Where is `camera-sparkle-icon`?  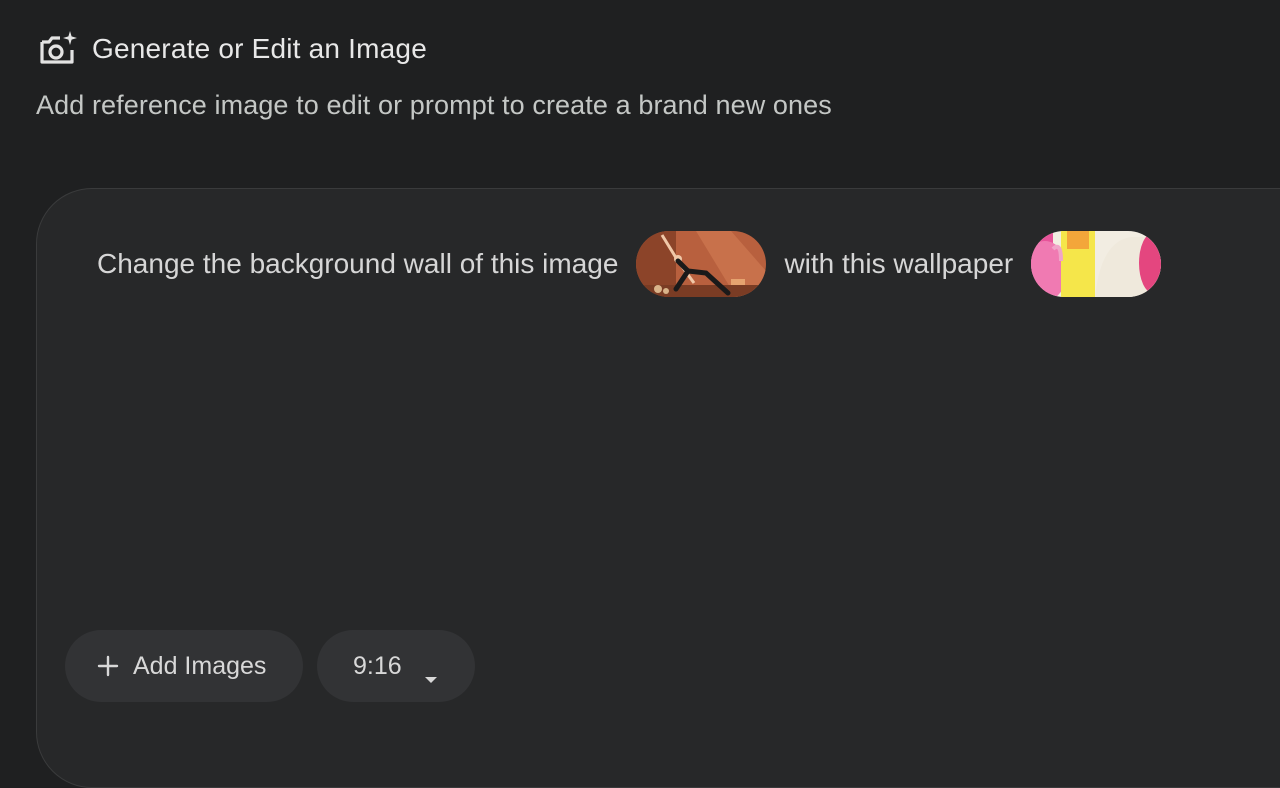 camera-sparkle-icon is located at coordinates (57, 49).